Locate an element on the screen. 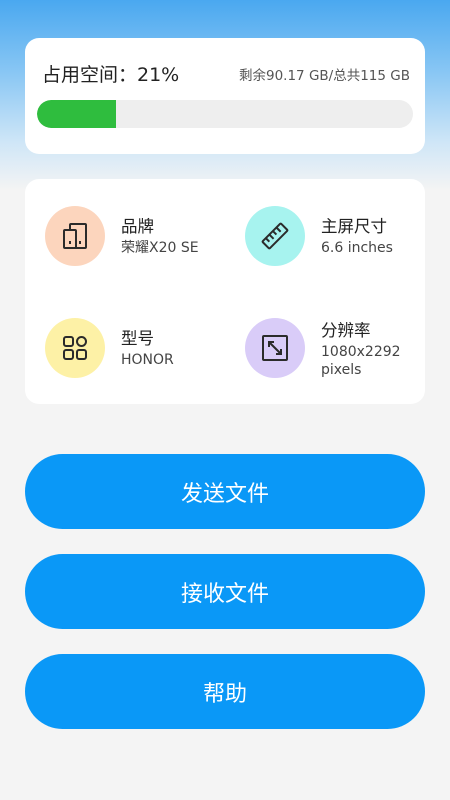 The width and height of the screenshot is (450, 800). phone-icon is located at coordinates (75, 236).